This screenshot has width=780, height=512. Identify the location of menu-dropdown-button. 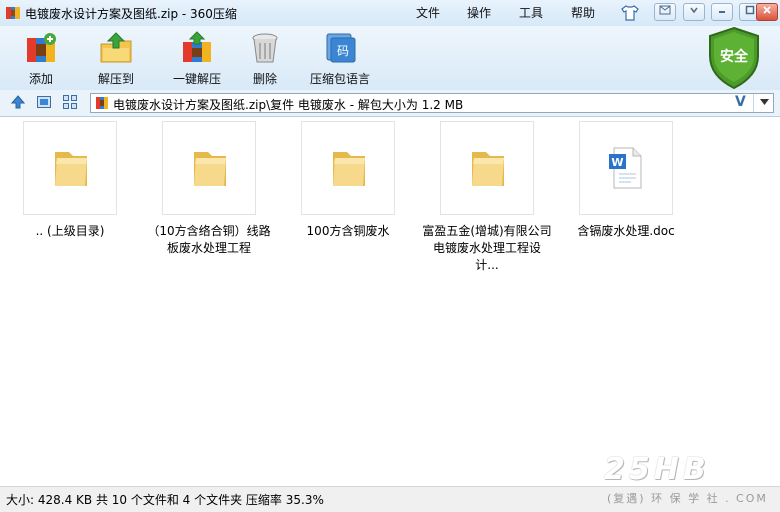
(694, 12).